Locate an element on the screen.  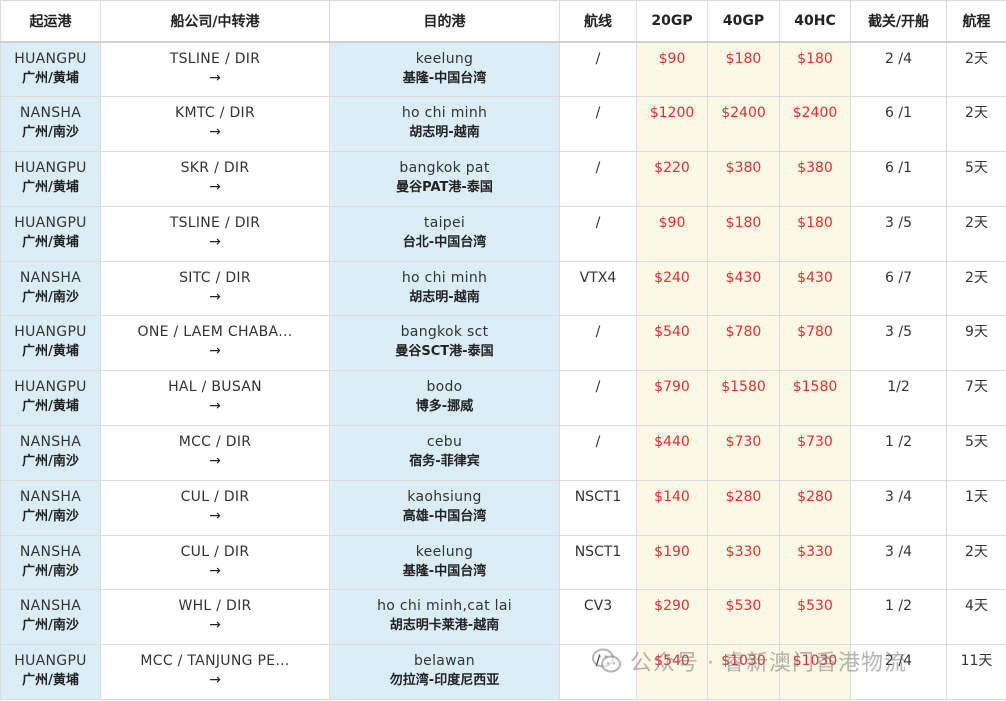
route-cell: VTX4 is located at coordinates (598, 288).